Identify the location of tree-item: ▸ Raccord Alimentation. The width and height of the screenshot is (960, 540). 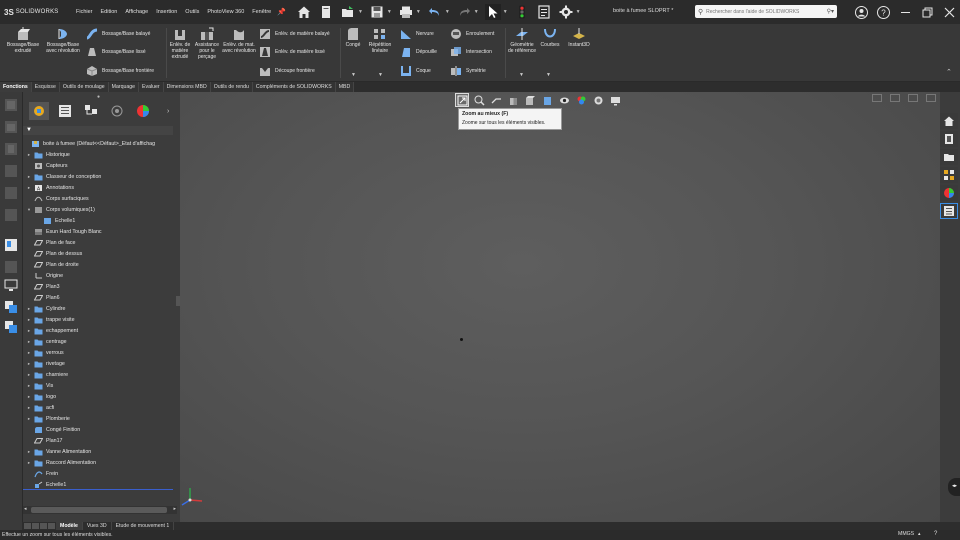
(100, 462).